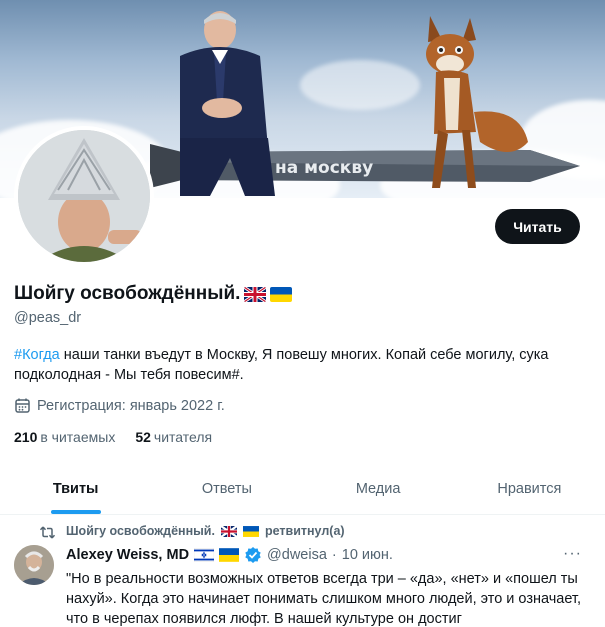 The width and height of the screenshot is (605, 627). I want to click on joined-text: Регистрация: январь 2022 г., so click(131, 405).